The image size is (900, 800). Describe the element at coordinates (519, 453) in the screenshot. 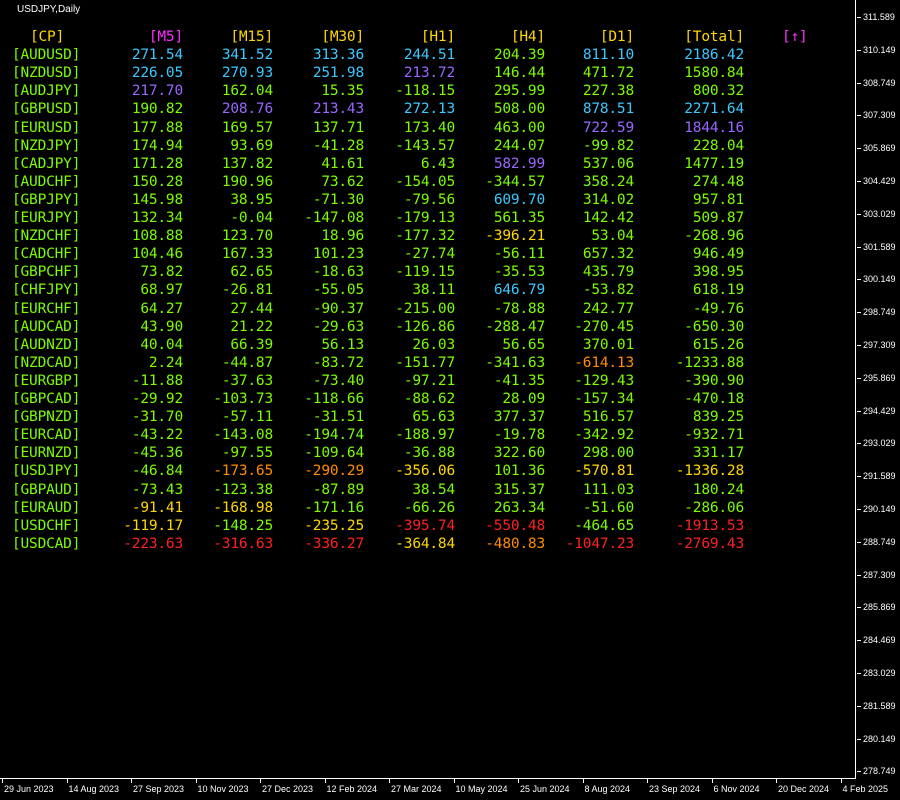

I see `value-cell: 322.60` at that location.